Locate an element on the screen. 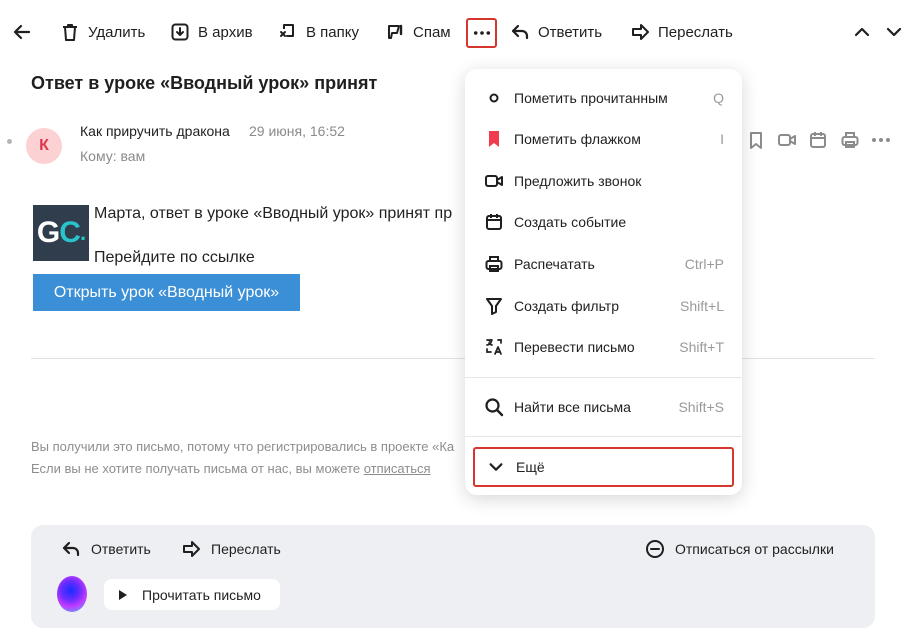 The height and width of the screenshot is (635, 909). bookmark-button is located at coordinates (756, 141).